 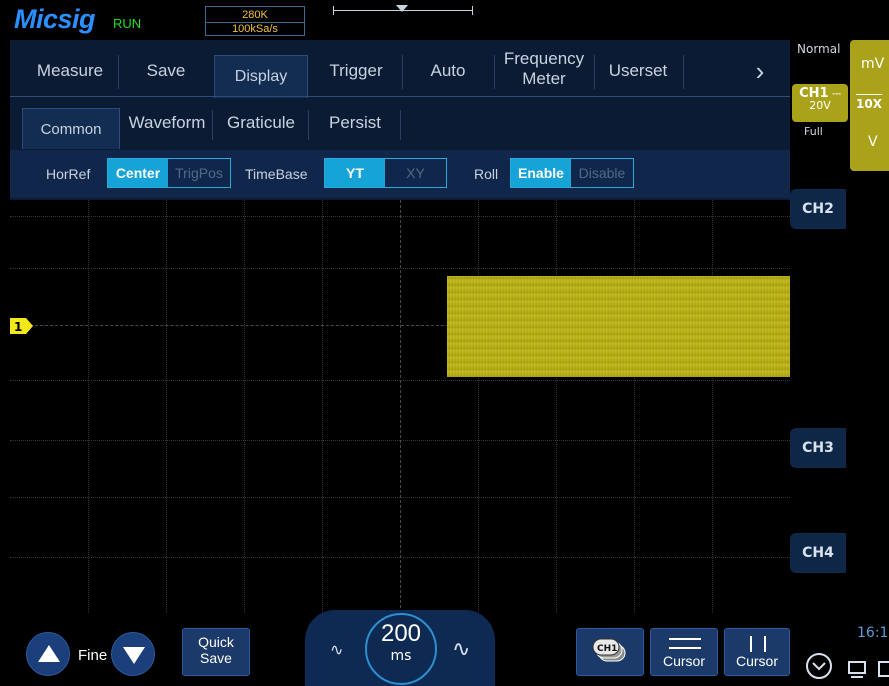 What do you see at coordinates (684, 652) in the screenshot?
I see `horizontal-cursor-button: Cursor` at bounding box center [684, 652].